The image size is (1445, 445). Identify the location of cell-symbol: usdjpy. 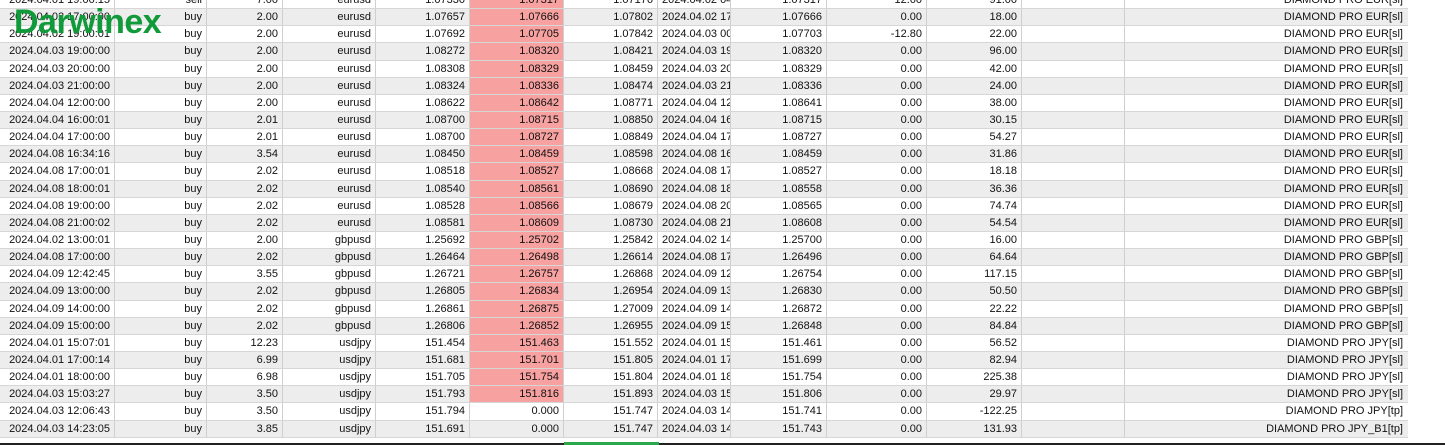
(329, 428).